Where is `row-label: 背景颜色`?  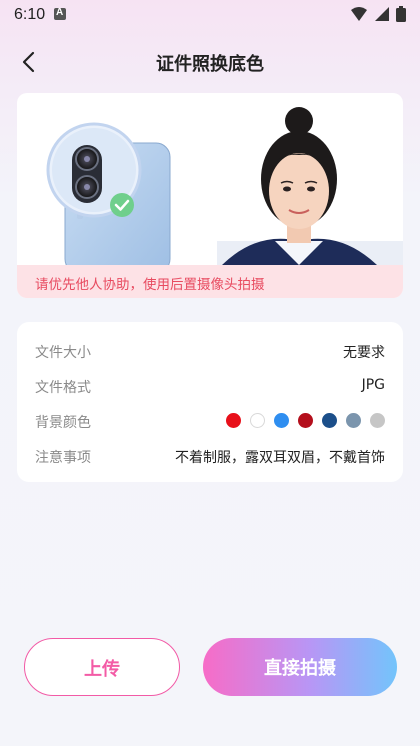 row-label: 背景颜色 is located at coordinates (63, 423).